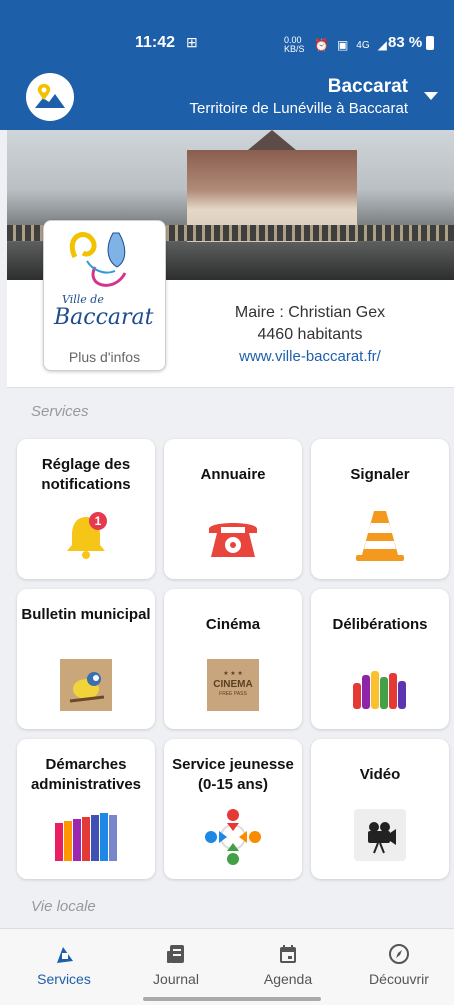  What do you see at coordinates (380, 624) in the screenshot?
I see `tile-label: Délibérations` at bounding box center [380, 624].